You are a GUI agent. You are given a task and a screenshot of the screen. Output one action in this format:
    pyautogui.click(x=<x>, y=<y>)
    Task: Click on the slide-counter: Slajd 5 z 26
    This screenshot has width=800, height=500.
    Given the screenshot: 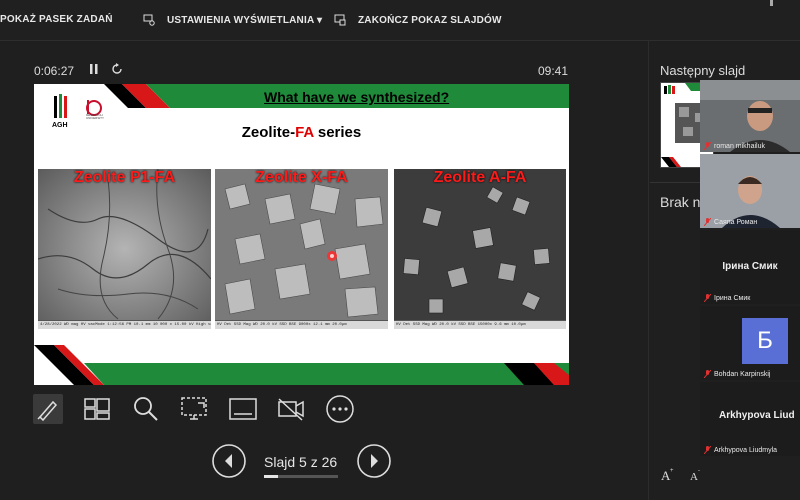 What is the action you would take?
    pyautogui.click(x=301, y=462)
    